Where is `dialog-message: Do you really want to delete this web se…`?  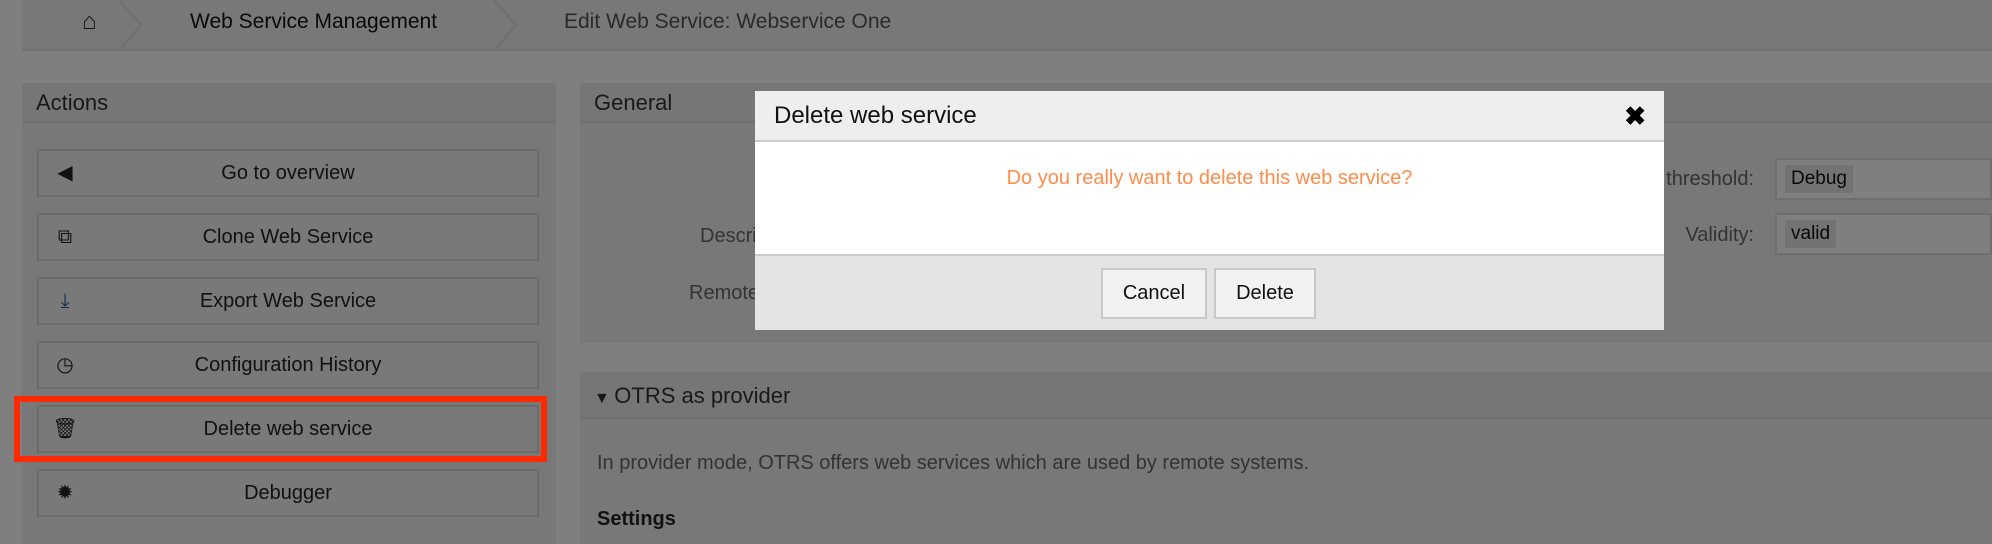 dialog-message: Do you really want to delete this web se… is located at coordinates (1209, 178).